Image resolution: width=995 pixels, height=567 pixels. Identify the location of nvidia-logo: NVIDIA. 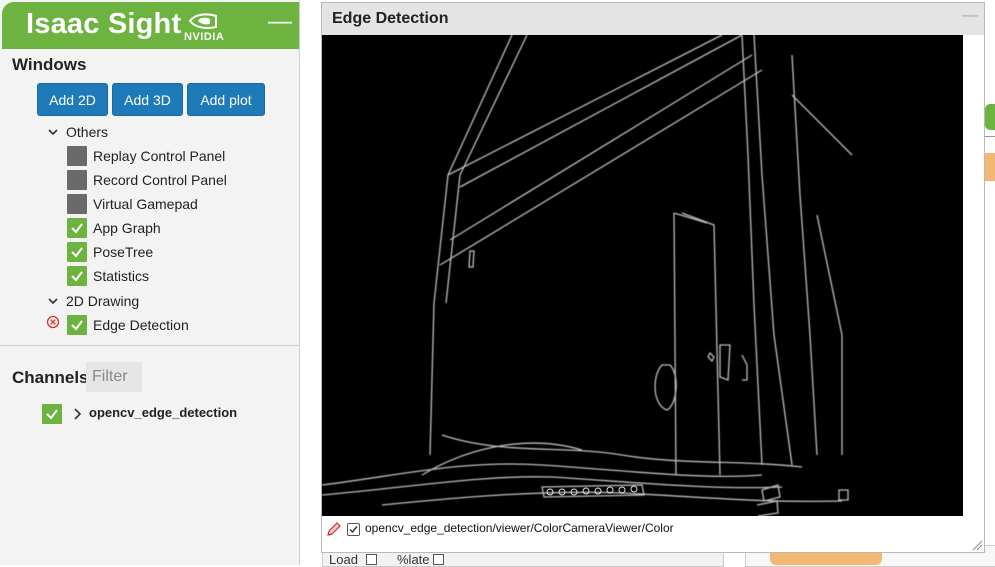
(205, 28).